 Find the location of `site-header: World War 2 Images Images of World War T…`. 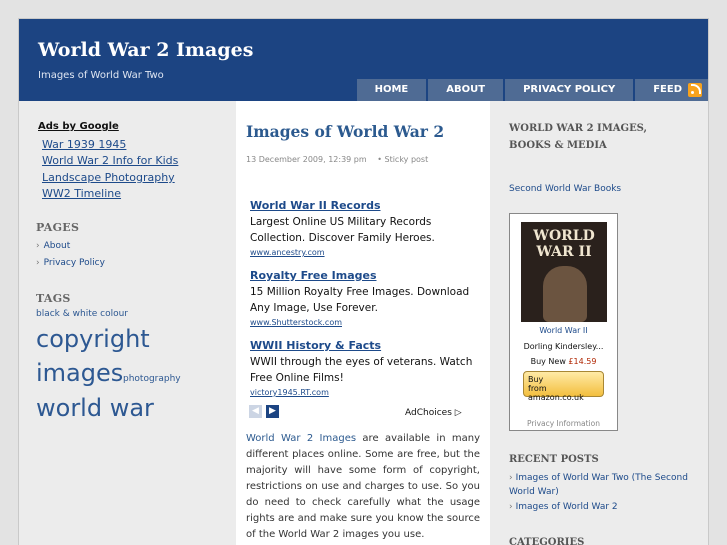

site-header: World War 2 Images Images of World War T… is located at coordinates (363, 60).